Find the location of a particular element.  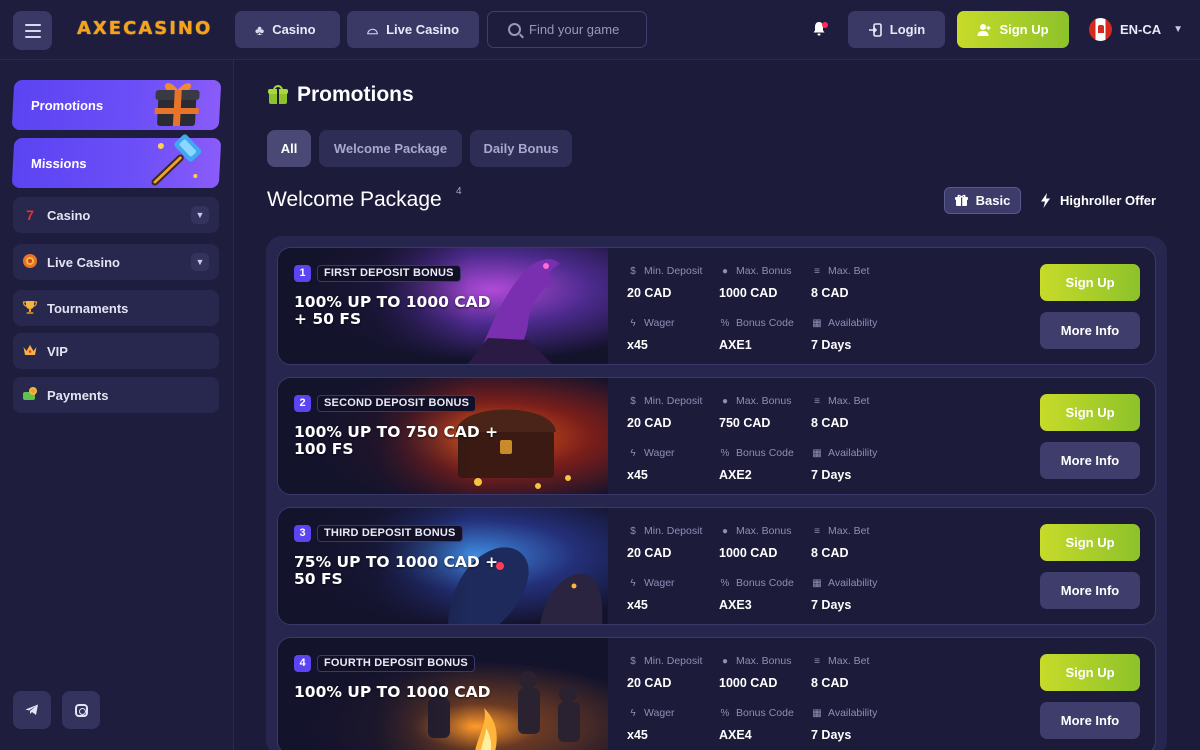

search-input: Find your game is located at coordinates (567, 29).